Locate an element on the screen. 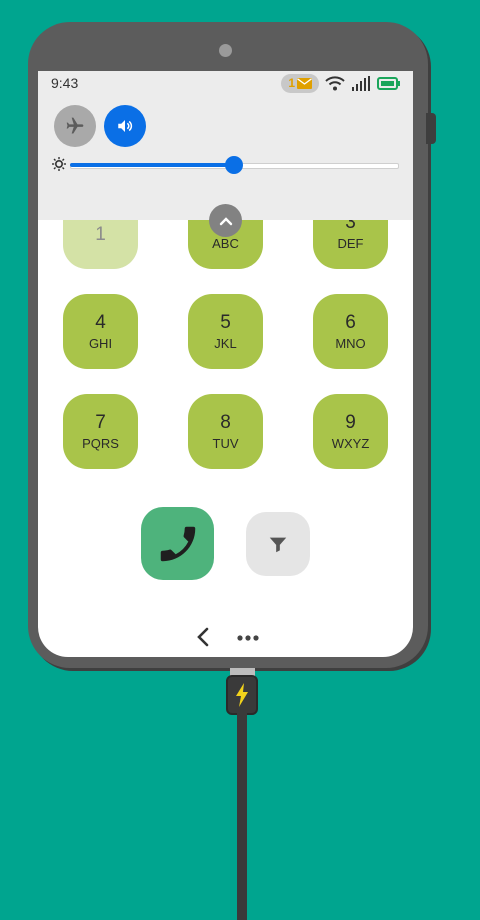  collapse-shade-button is located at coordinates (225, 220).